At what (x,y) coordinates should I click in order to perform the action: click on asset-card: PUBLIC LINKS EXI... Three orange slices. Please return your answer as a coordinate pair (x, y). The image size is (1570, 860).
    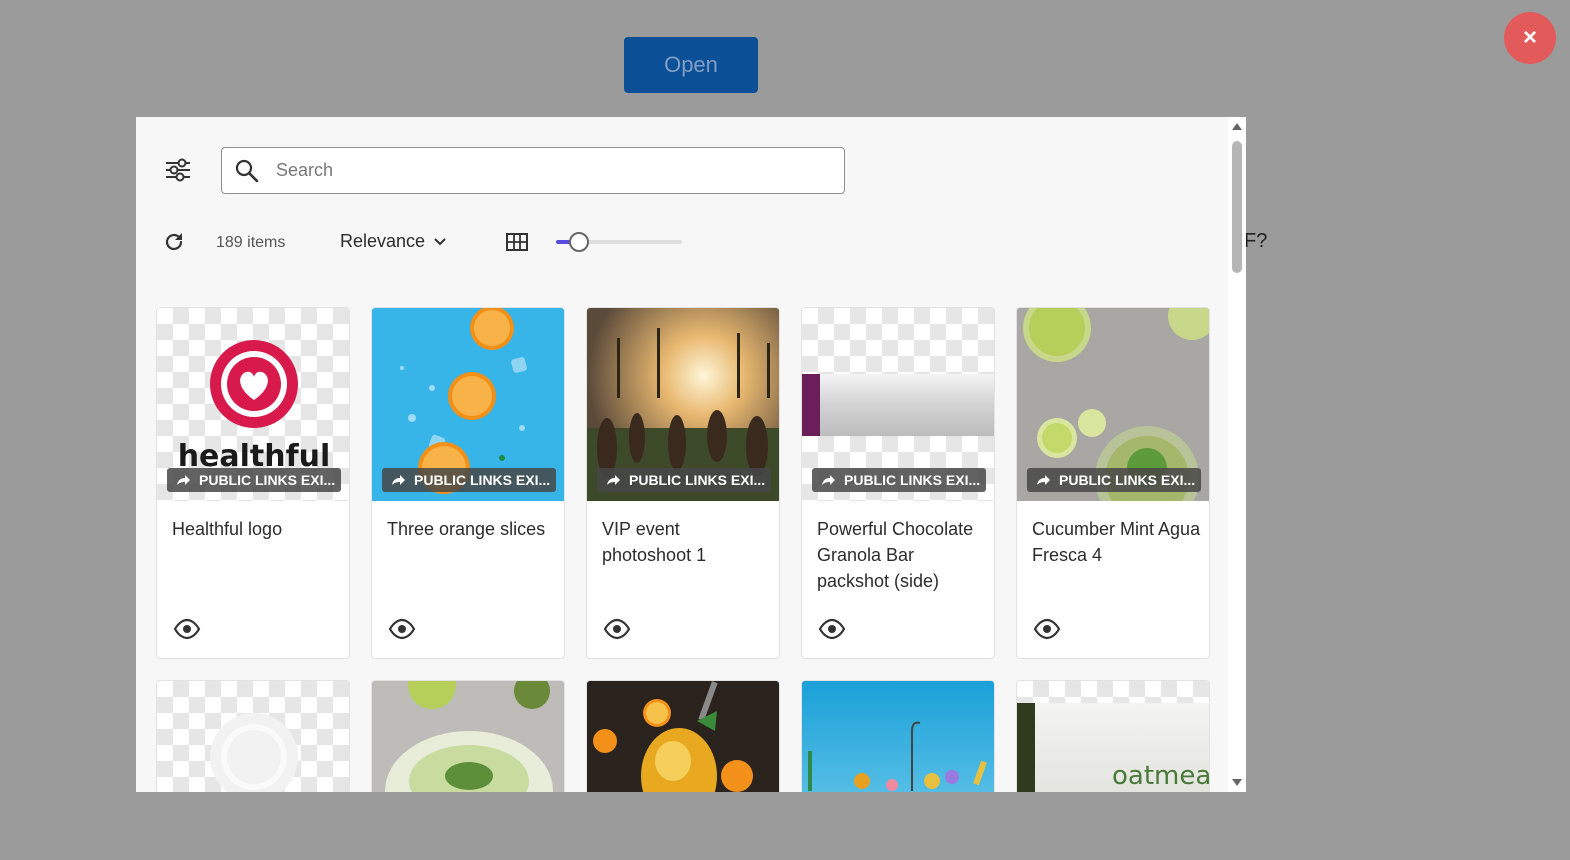
    Looking at the image, I should click on (468, 483).